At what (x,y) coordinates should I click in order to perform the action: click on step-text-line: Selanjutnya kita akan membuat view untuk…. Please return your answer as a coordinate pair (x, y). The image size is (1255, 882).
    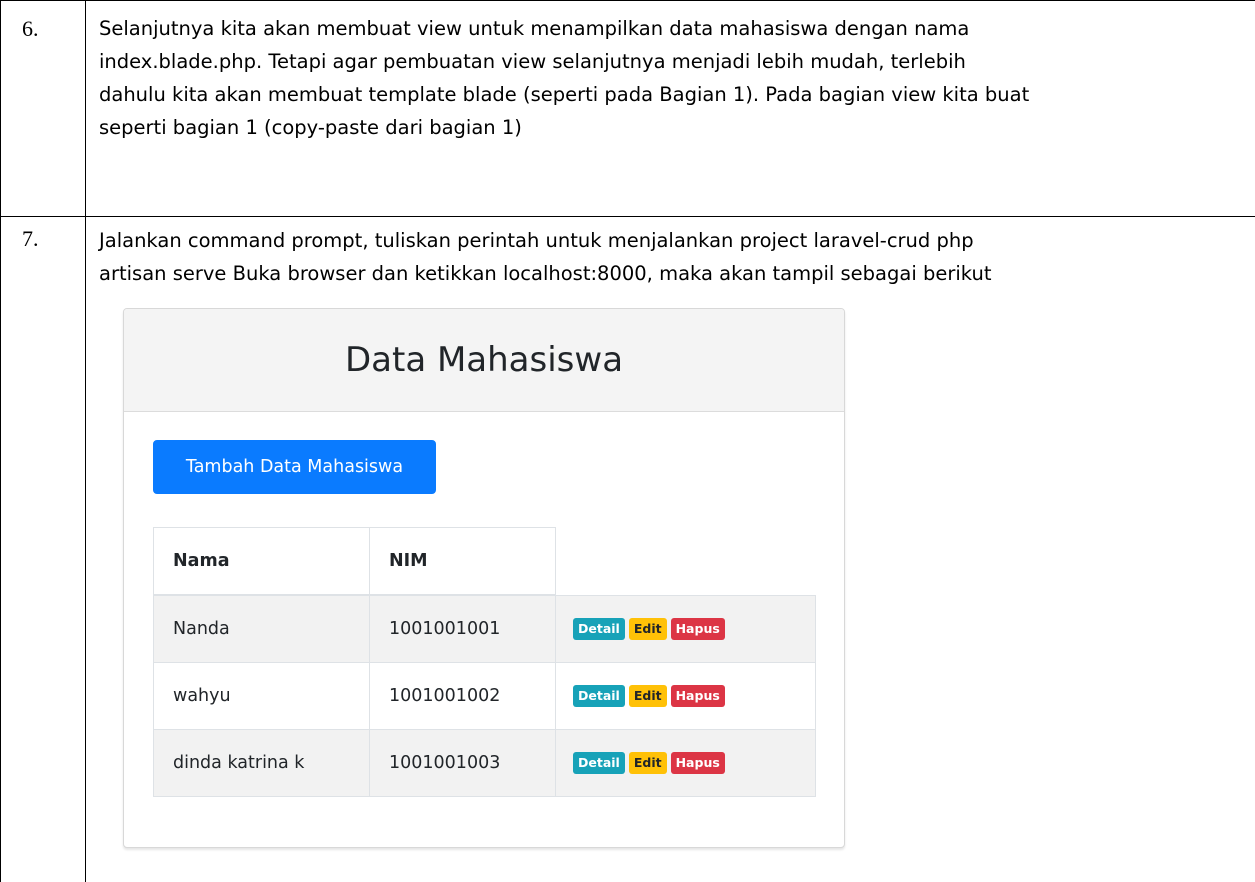
    Looking at the image, I should click on (534, 28).